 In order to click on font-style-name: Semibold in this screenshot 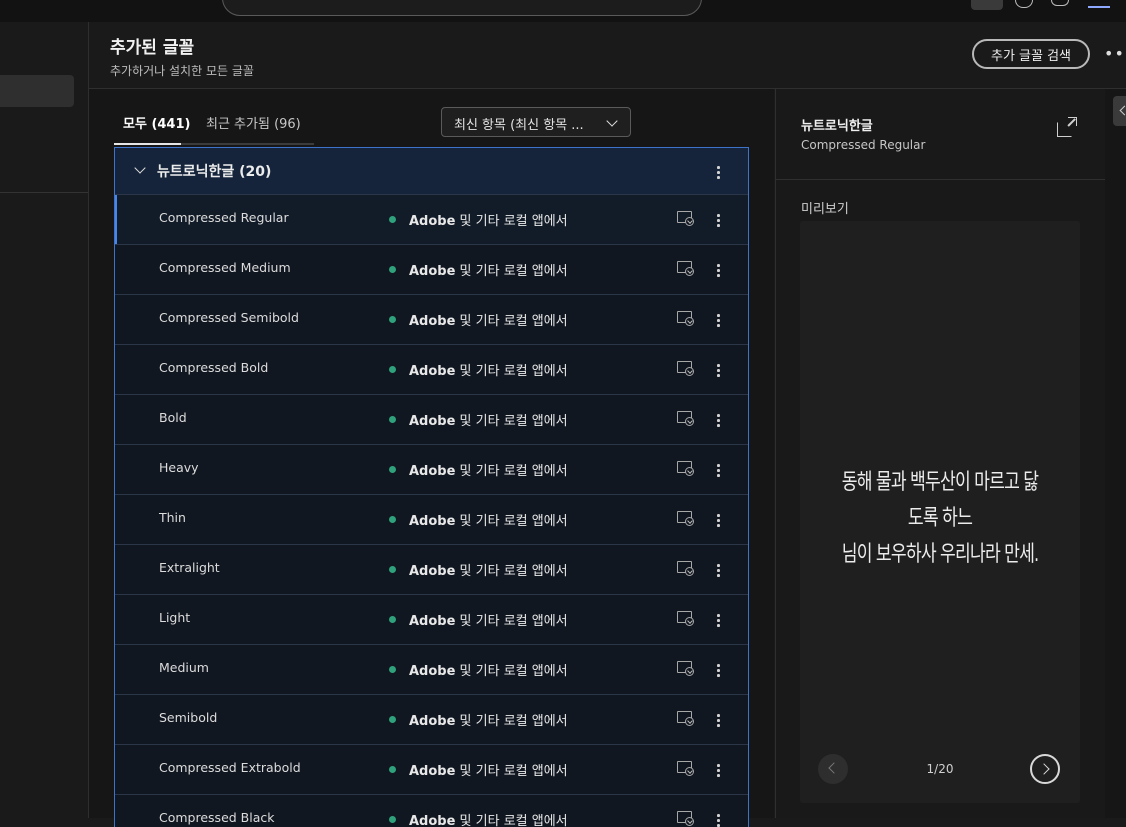, I will do `click(188, 717)`.